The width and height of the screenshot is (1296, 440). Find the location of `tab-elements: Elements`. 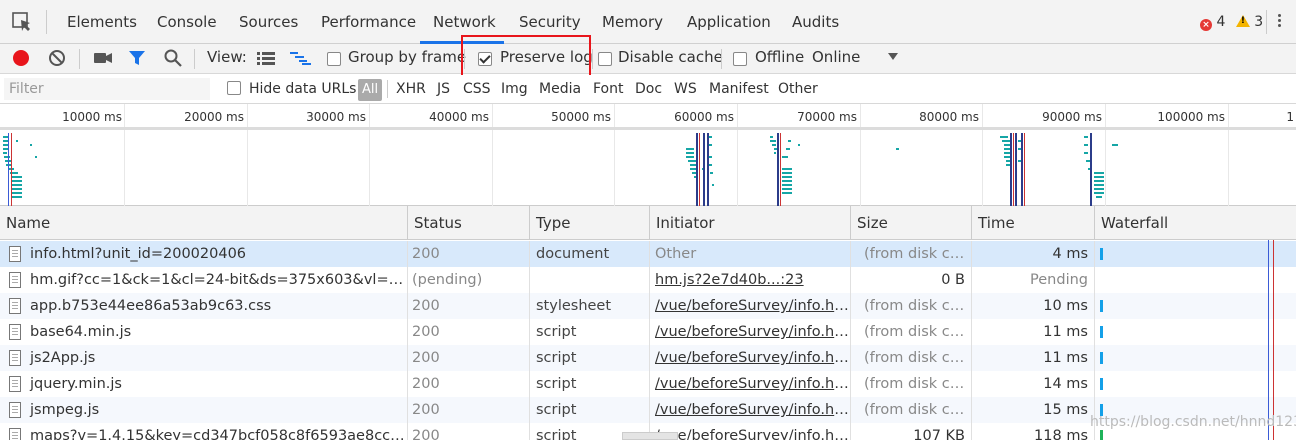

tab-elements: Elements is located at coordinates (102, 22).